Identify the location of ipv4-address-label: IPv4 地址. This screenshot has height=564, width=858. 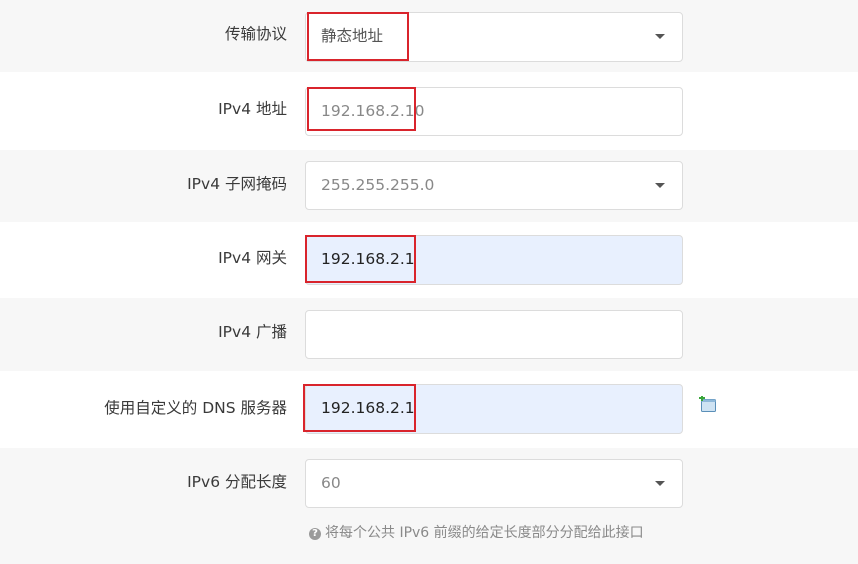
(252, 109).